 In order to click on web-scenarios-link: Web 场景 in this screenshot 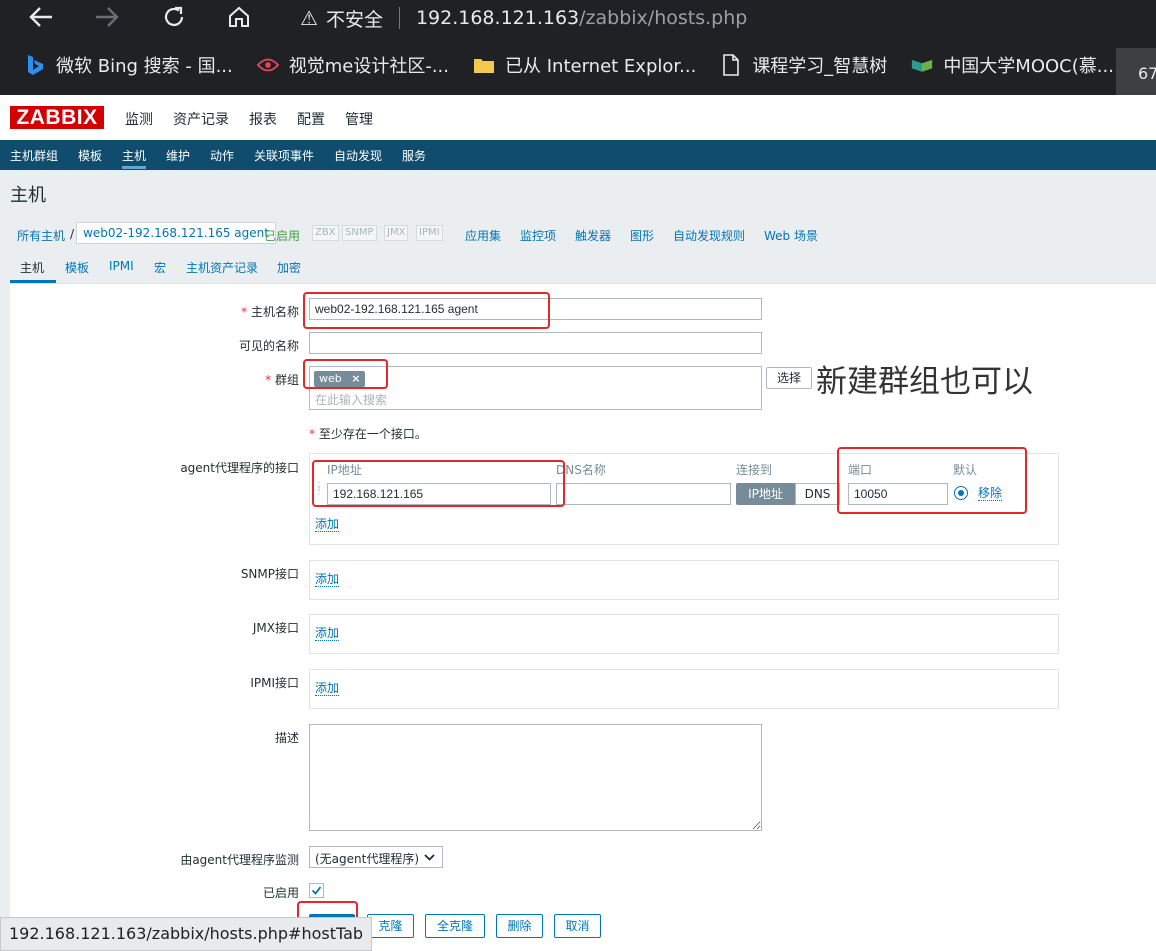, I will do `click(791, 235)`.